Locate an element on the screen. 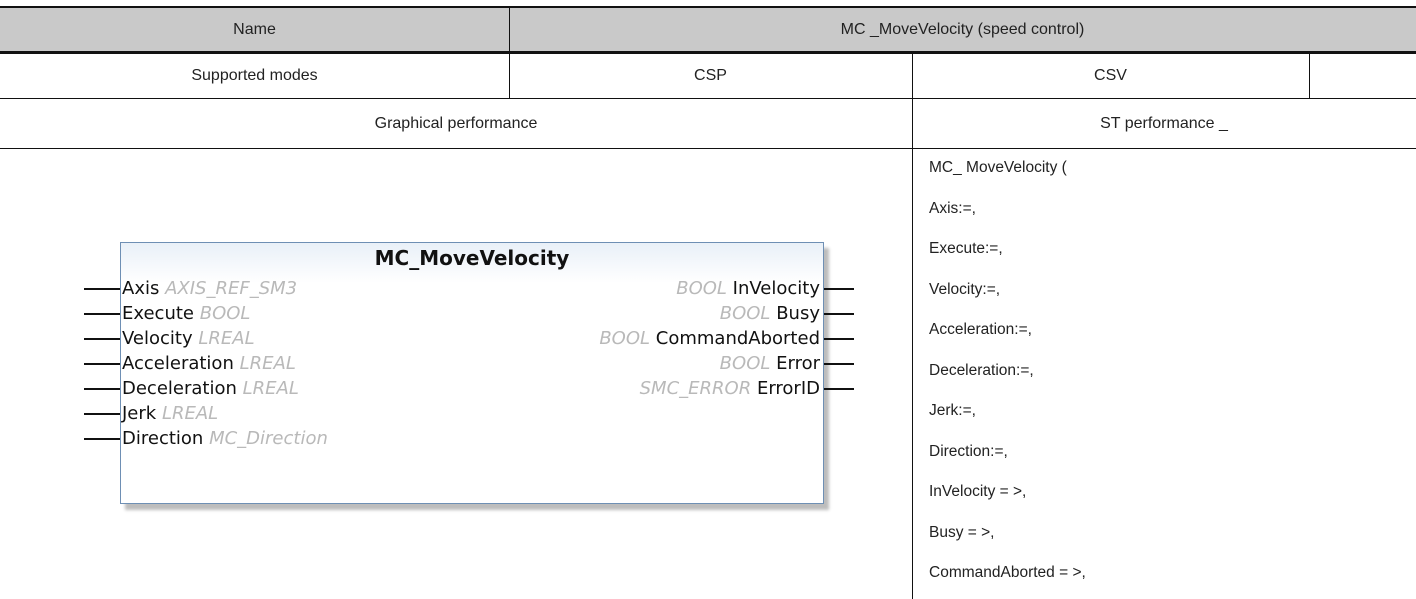 The image size is (1416, 599). input-pin-deceleration: Deceleration LREAL is located at coordinates (210, 388).